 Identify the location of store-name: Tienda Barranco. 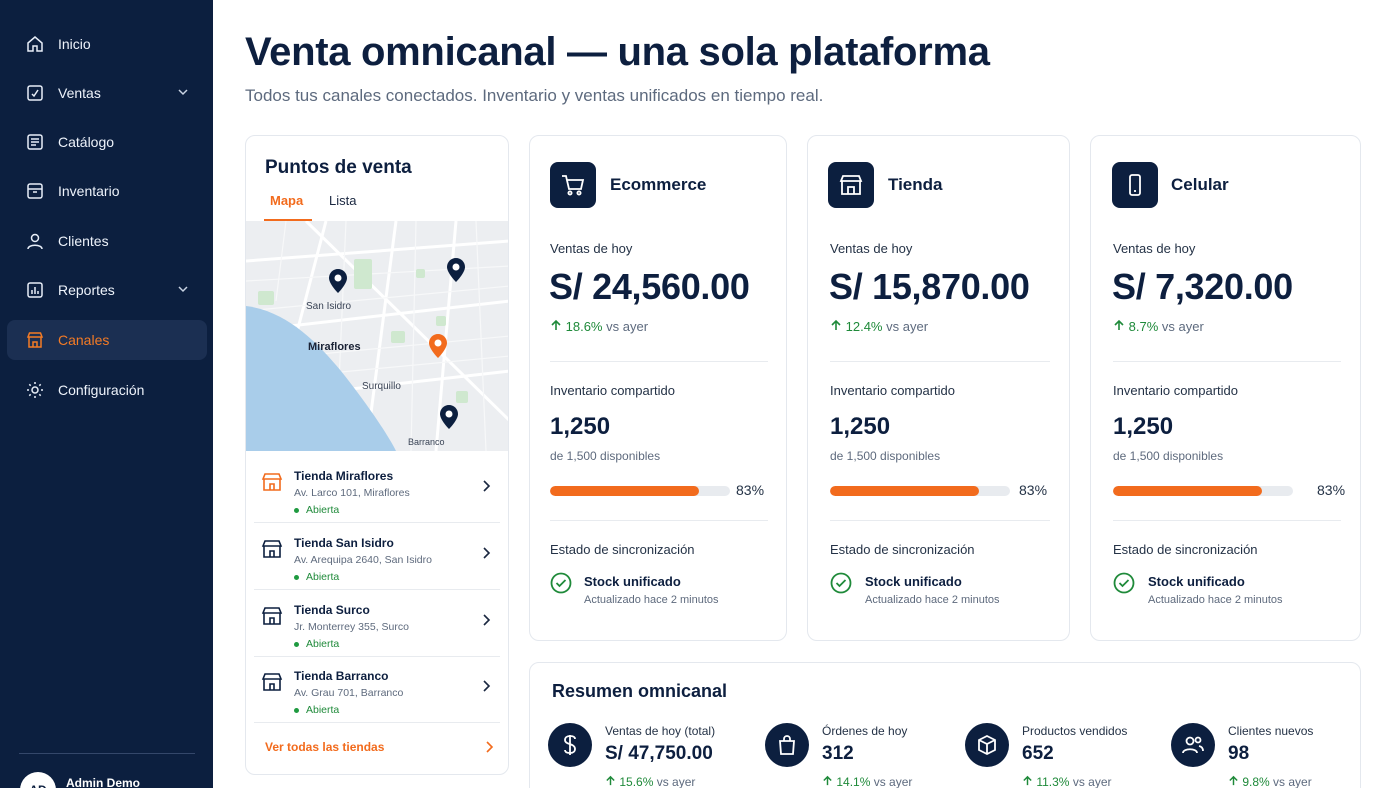
(341, 676).